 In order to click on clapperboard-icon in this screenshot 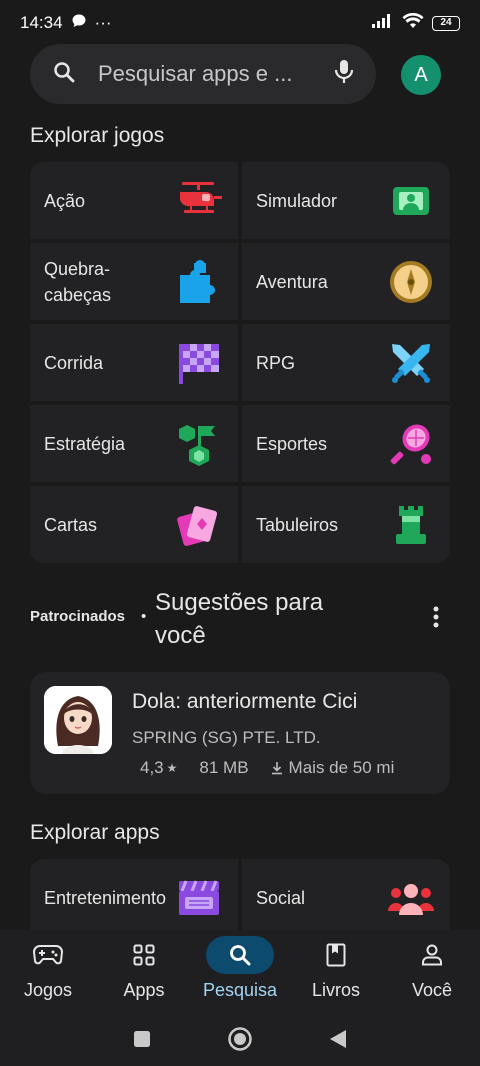, I will do `click(199, 897)`.